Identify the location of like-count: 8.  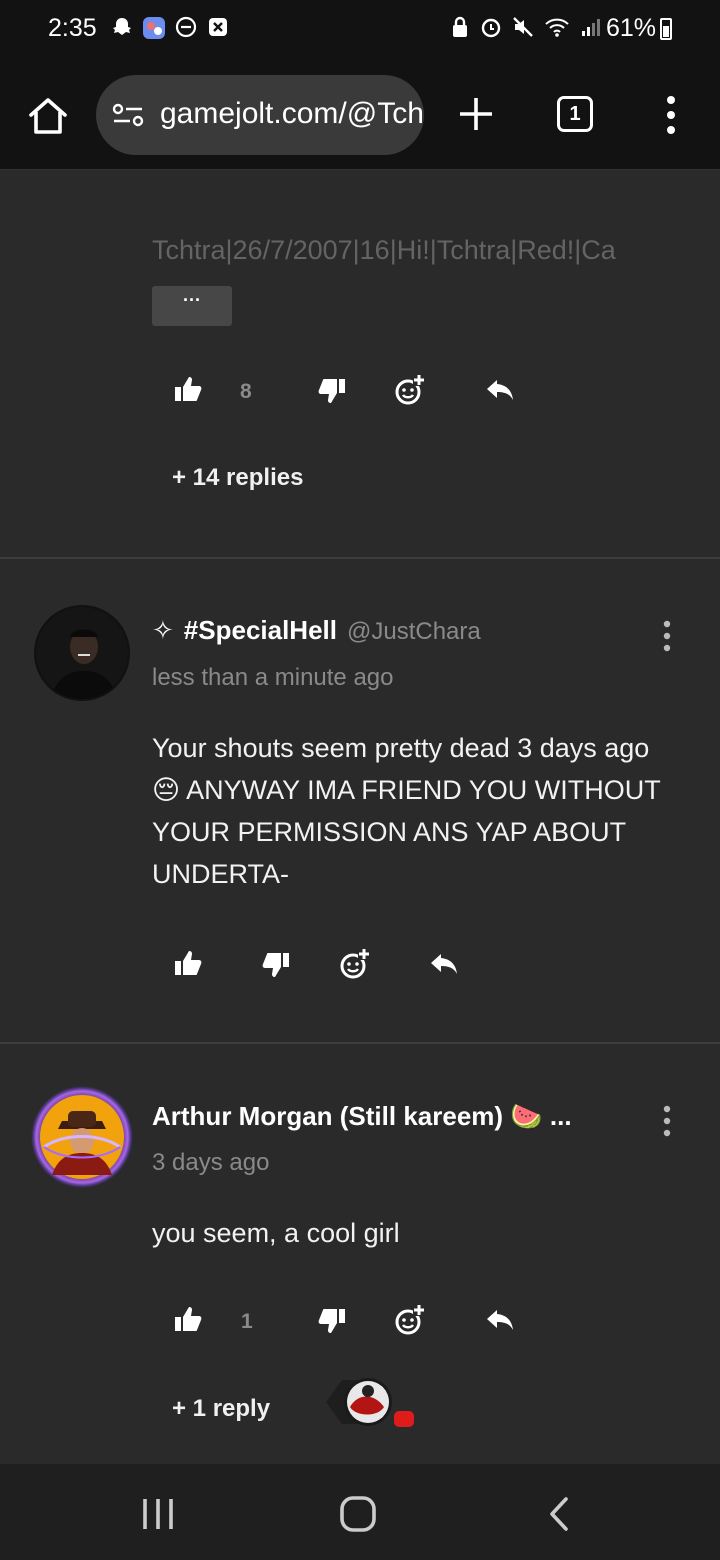
(246, 391).